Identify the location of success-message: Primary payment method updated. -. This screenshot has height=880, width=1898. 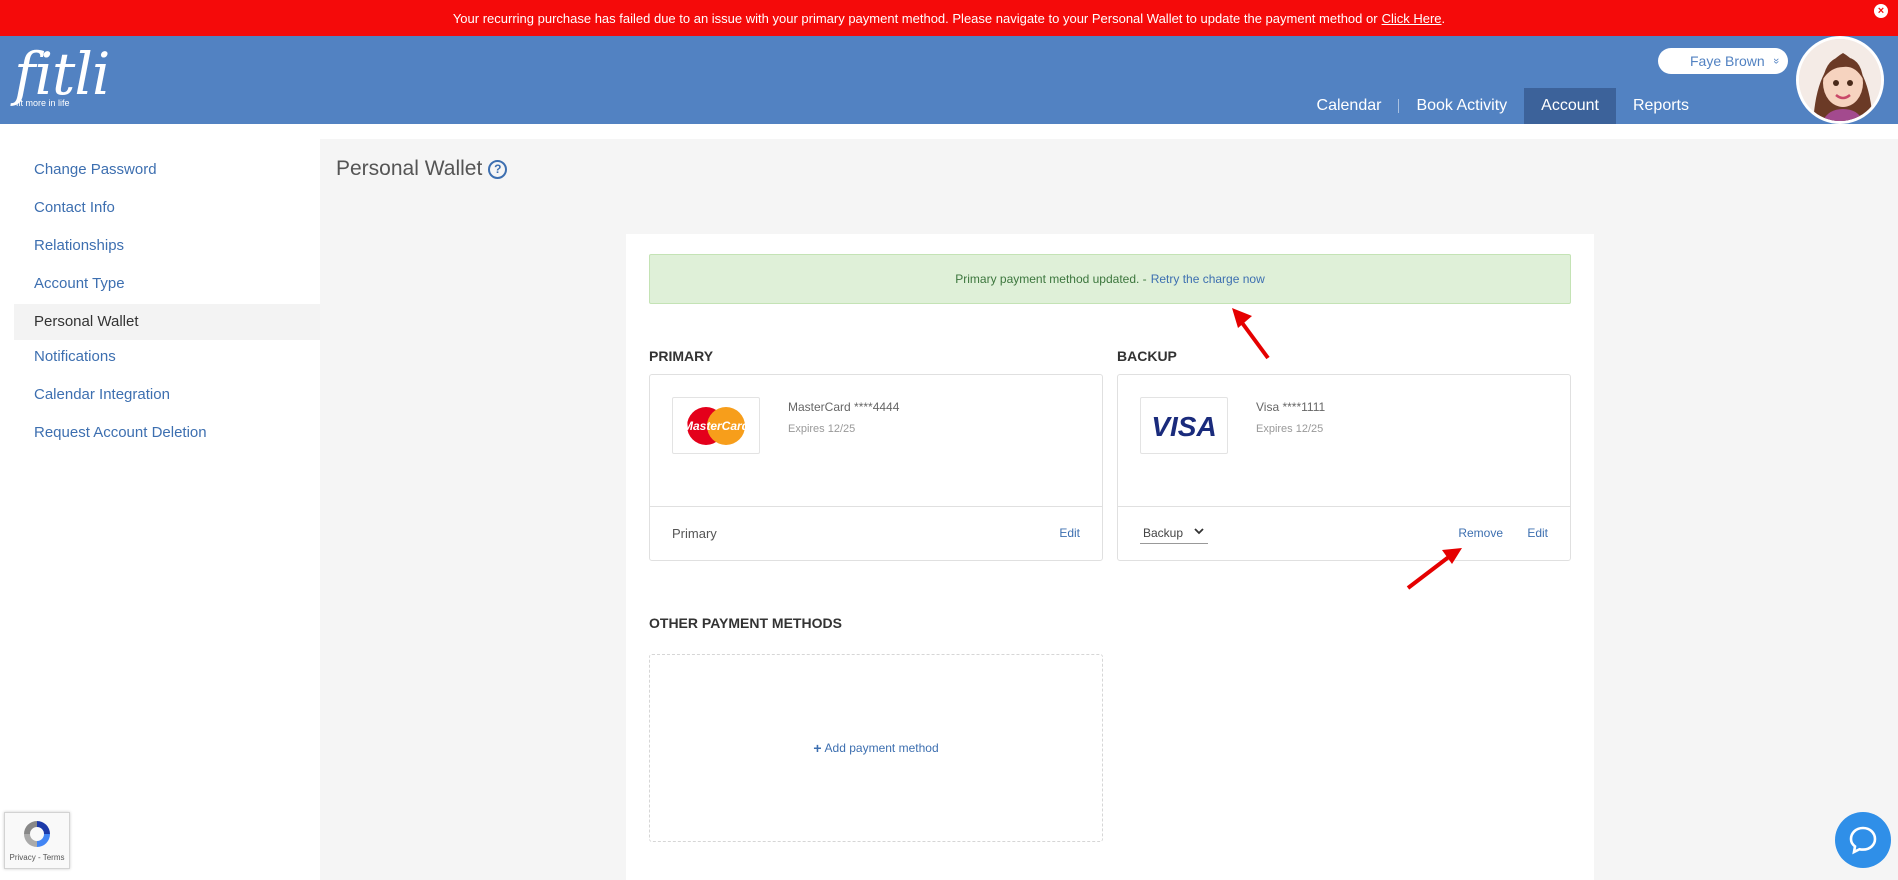
(1051, 279).